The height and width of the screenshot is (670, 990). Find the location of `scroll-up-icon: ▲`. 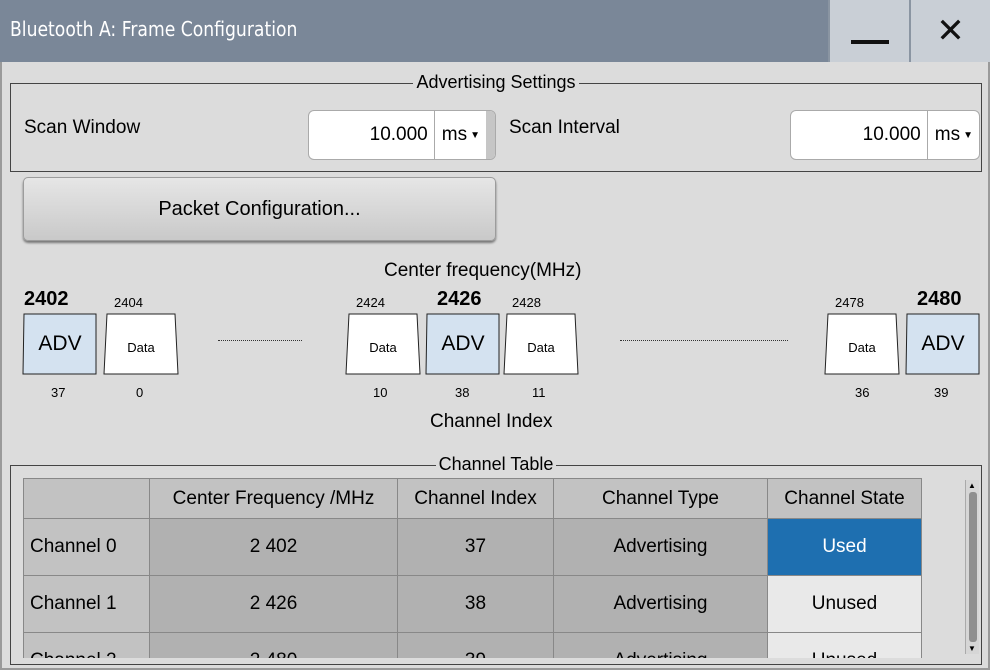

scroll-up-icon: ▲ is located at coordinates (972, 485).